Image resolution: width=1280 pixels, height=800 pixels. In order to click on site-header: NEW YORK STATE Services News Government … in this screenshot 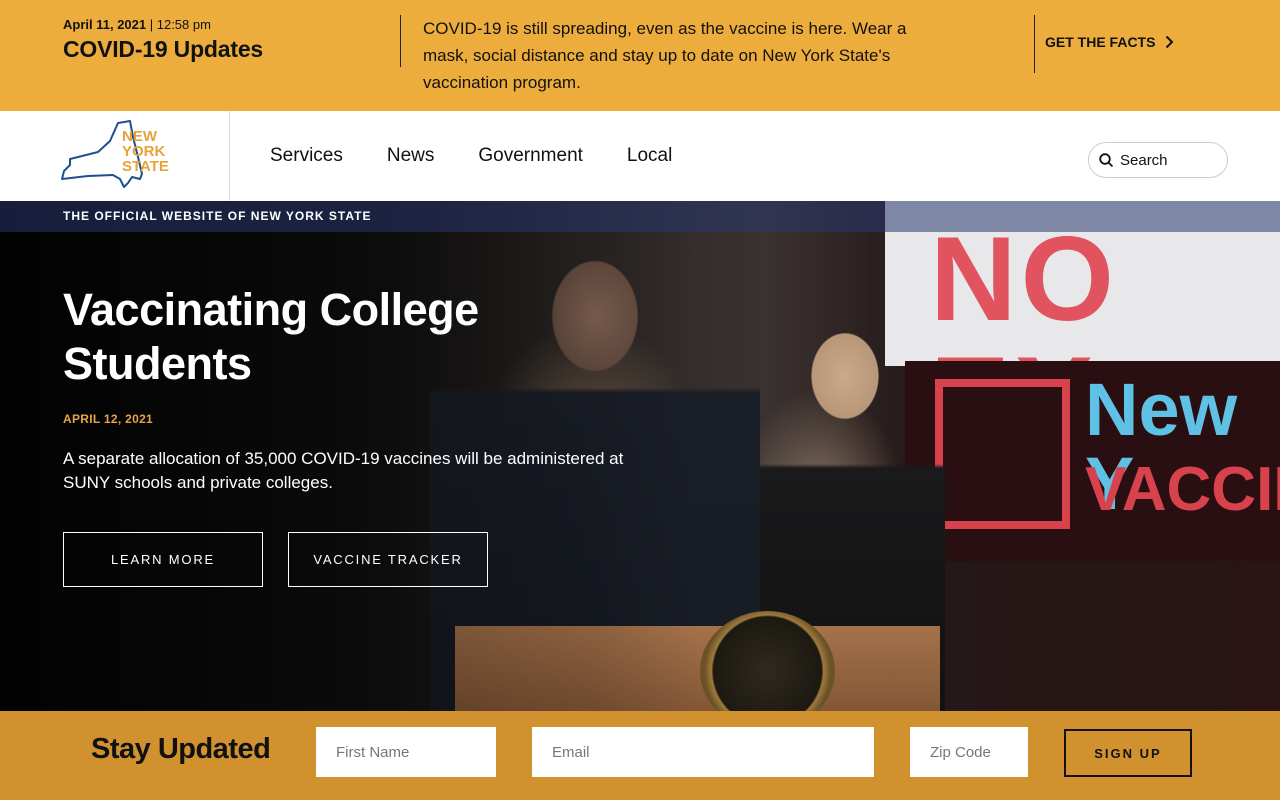, I will do `click(640, 156)`.